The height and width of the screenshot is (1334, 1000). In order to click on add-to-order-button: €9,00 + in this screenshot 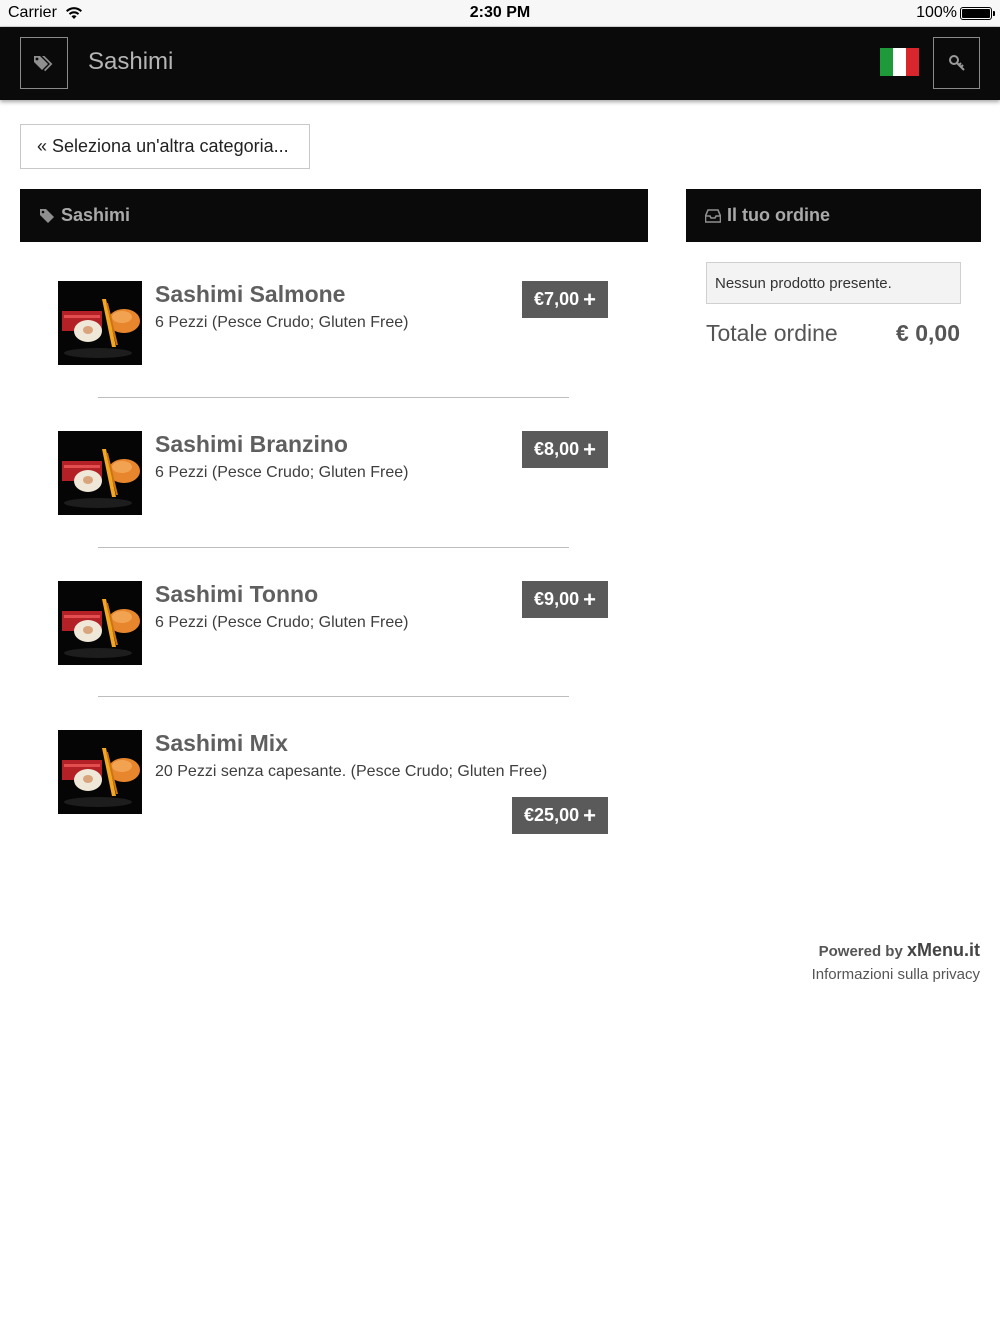, I will do `click(565, 599)`.